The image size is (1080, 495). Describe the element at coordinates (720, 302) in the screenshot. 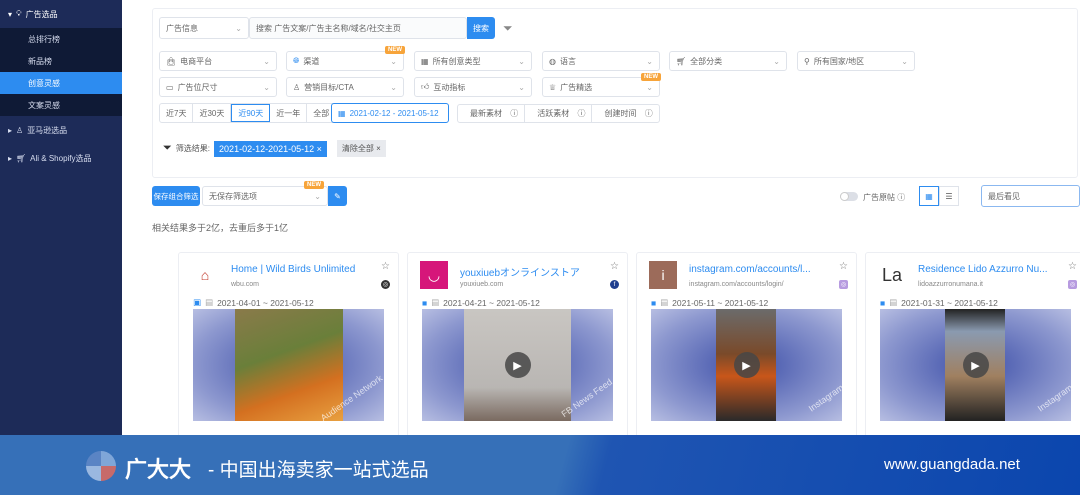

I see `ad-date-text: 2021-05-11 ~ 2021-05-12` at that location.